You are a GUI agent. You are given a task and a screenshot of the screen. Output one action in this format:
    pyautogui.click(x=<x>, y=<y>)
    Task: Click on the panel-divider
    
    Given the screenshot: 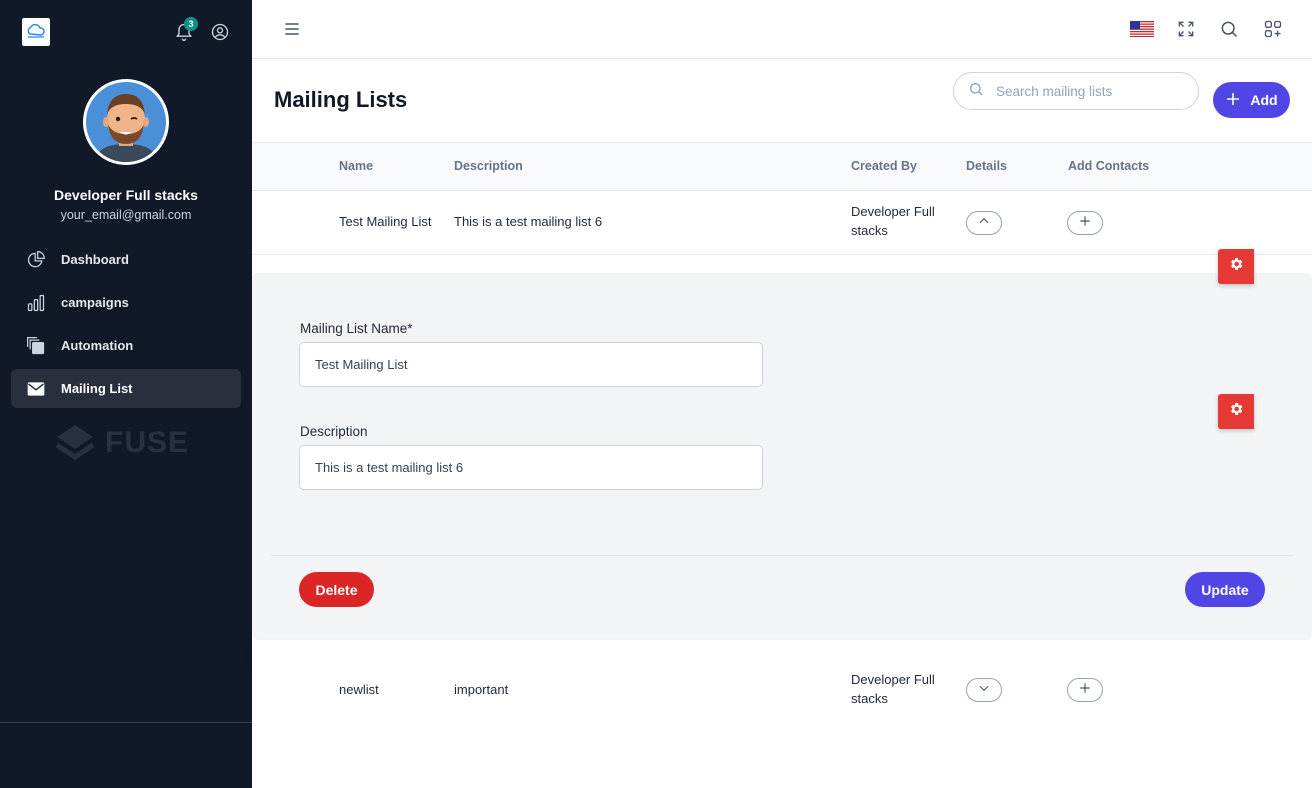 What is the action you would take?
    pyautogui.click(x=782, y=555)
    